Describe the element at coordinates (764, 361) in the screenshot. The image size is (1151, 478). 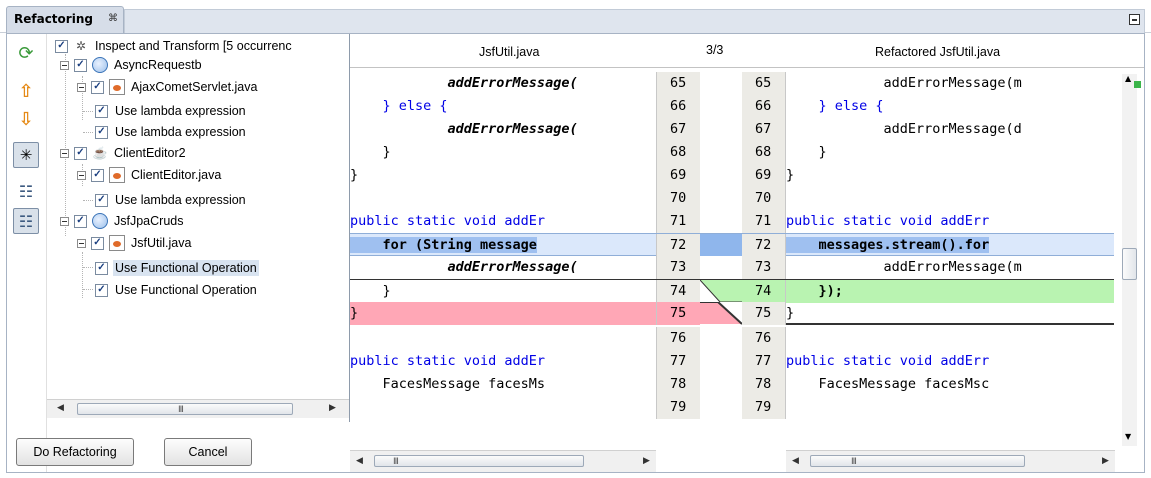
I see `right-line-number: 77` at that location.